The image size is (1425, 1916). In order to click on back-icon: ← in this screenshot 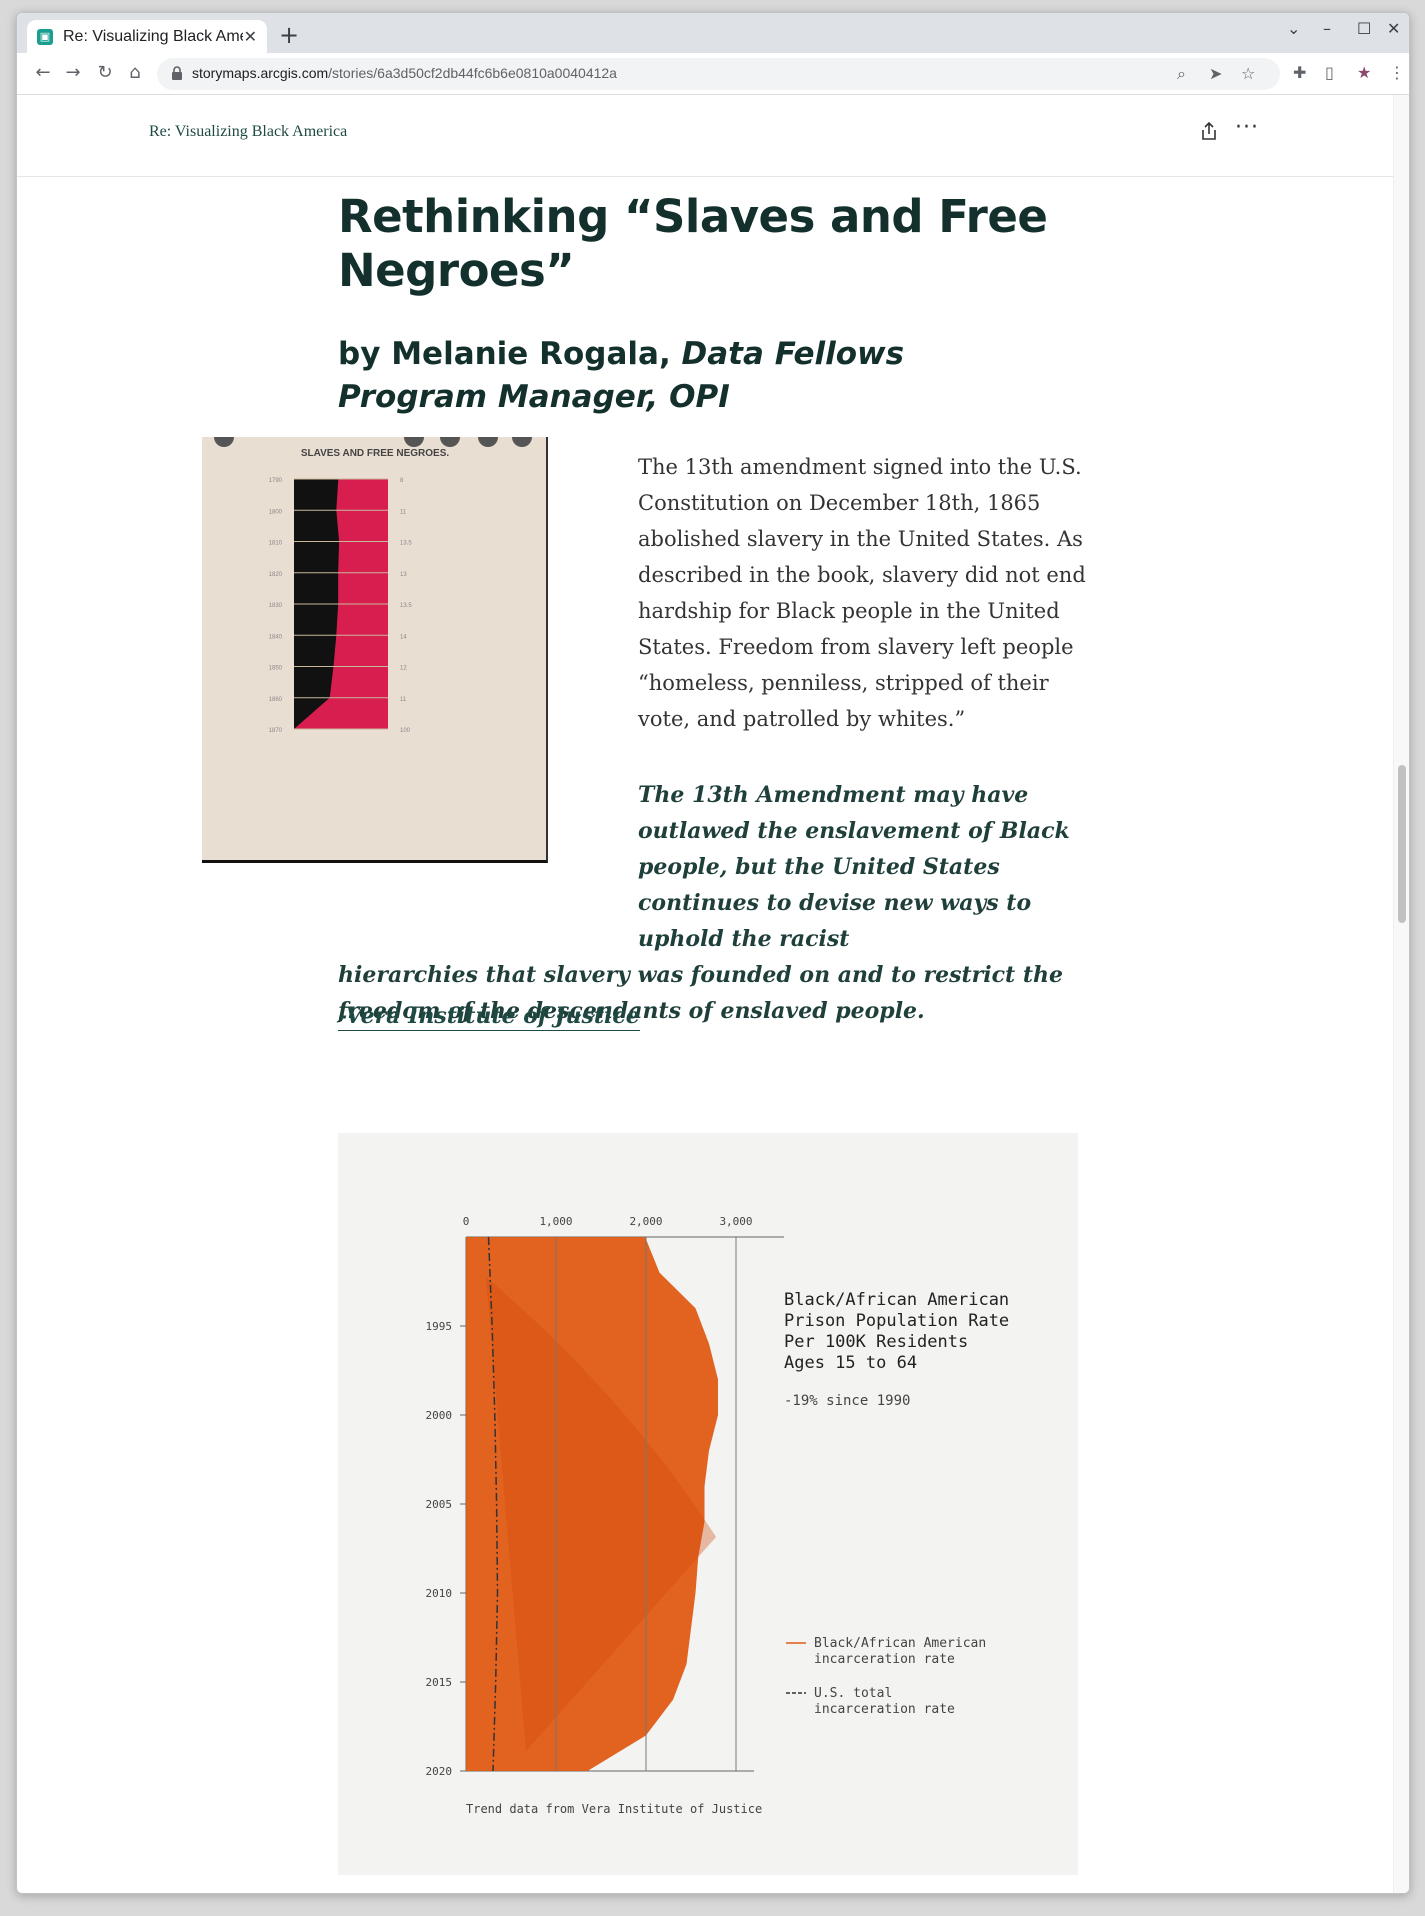, I will do `click(43, 72)`.